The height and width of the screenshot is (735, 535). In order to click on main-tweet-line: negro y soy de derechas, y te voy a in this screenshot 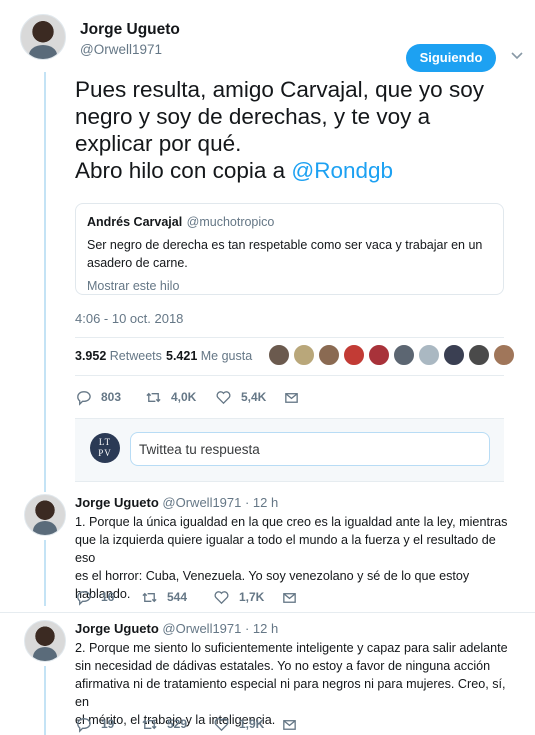, I will do `click(253, 116)`.